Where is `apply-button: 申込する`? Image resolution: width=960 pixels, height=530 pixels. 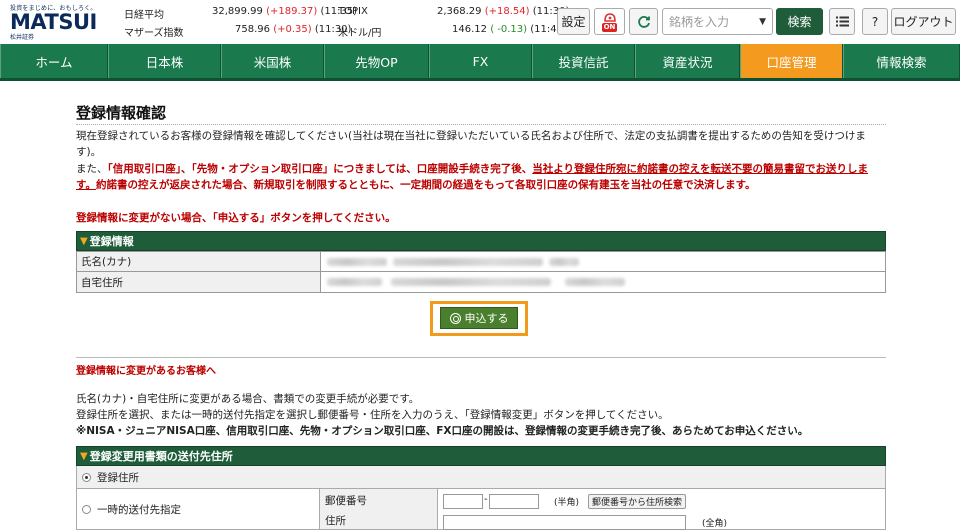
apply-button: 申込する is located at coordinates (479, 318).